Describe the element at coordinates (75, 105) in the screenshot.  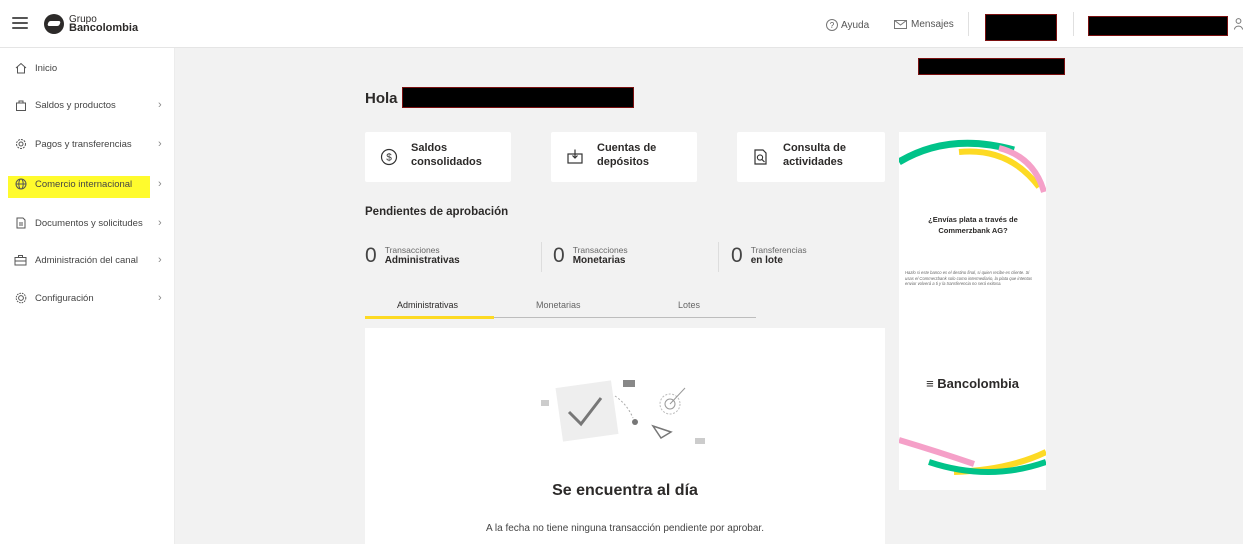
I see `sidebar-item-label: Saldos y productos` at that location.